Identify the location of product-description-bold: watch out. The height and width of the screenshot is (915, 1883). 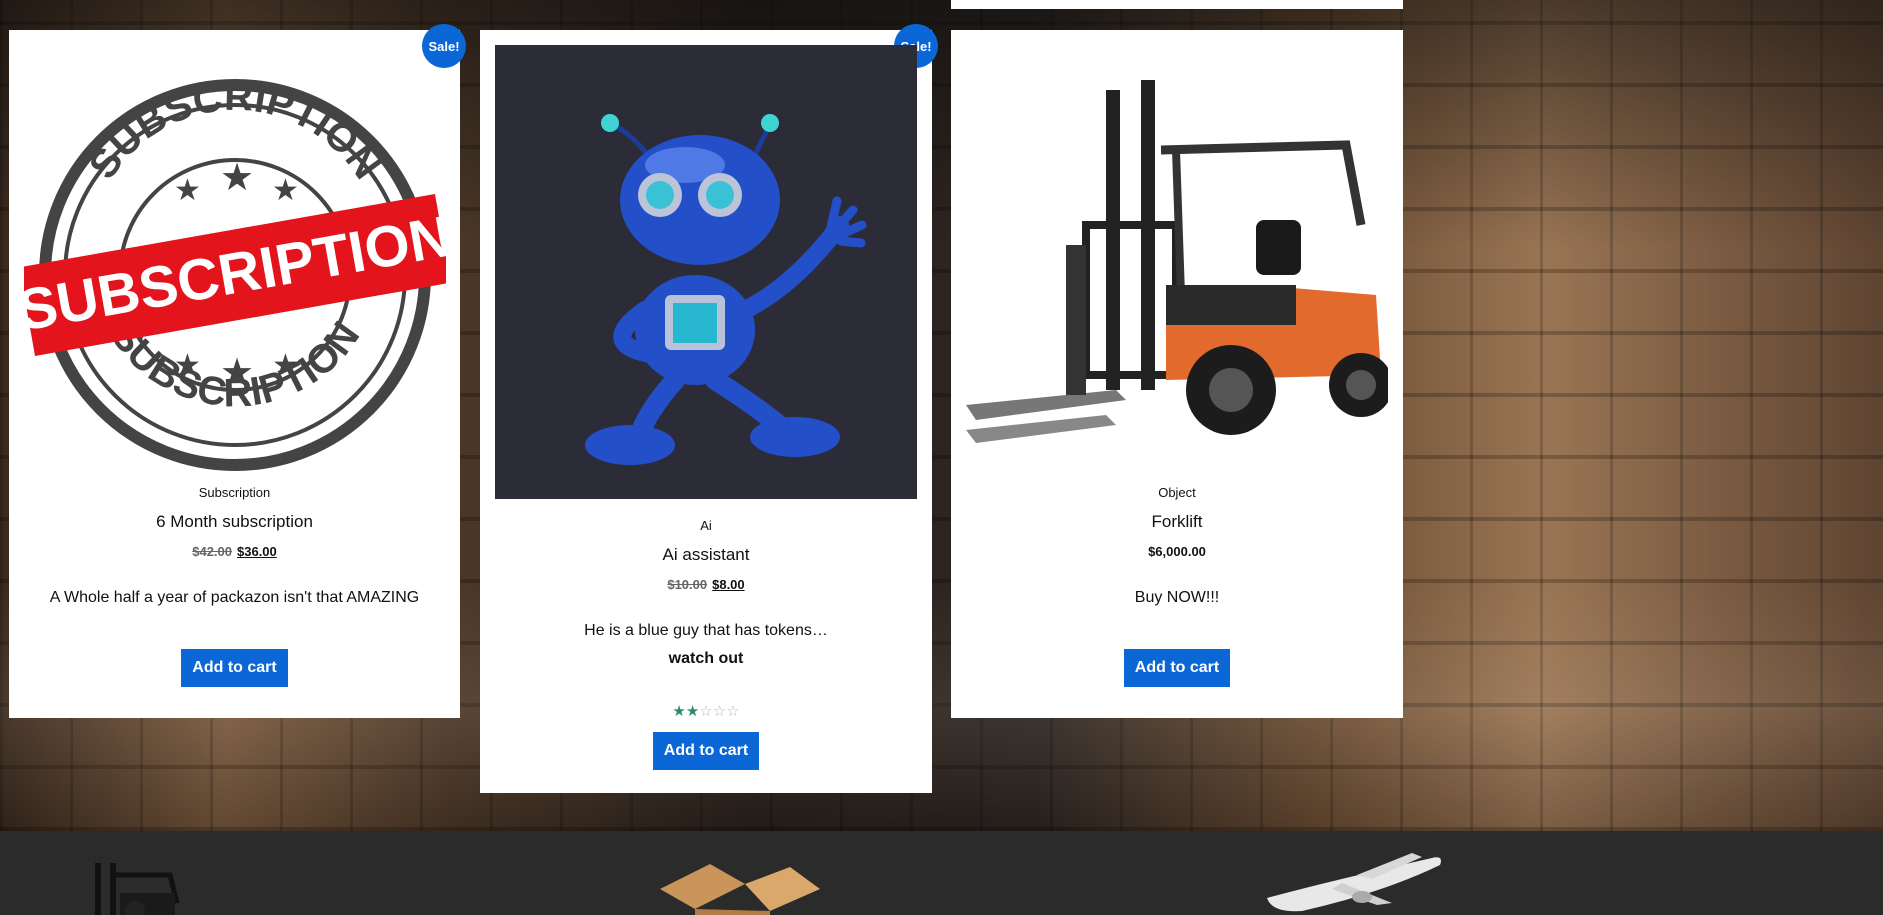
(706, 658).